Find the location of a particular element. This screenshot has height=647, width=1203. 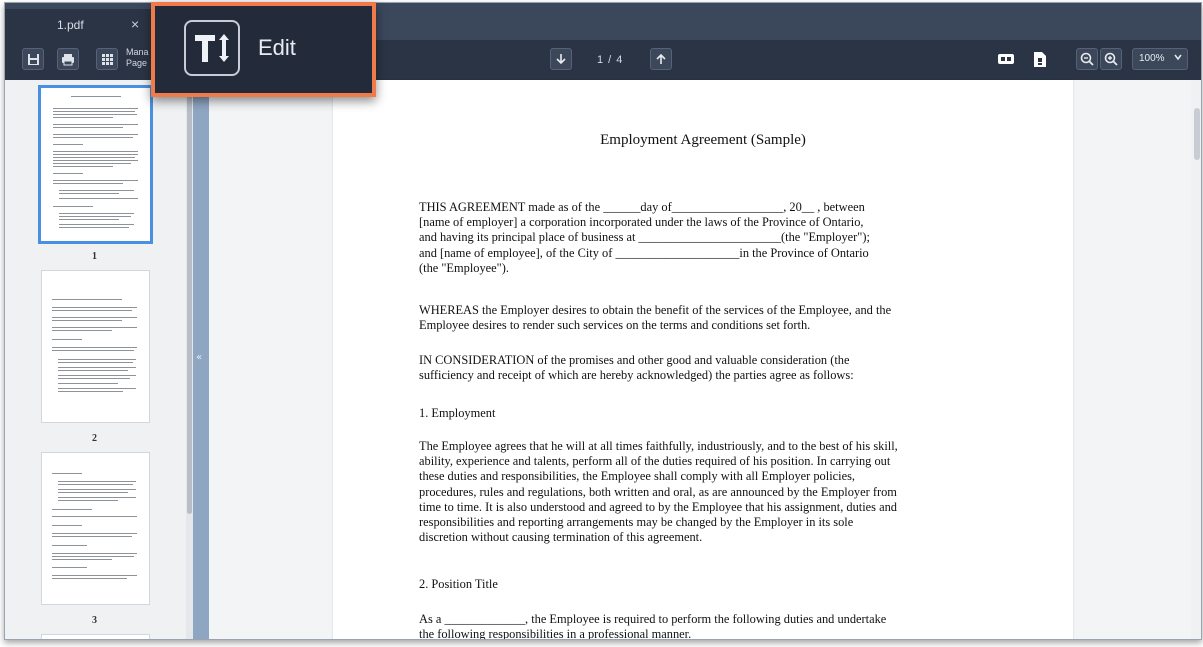

print-button is located at coordinates (68, 59).